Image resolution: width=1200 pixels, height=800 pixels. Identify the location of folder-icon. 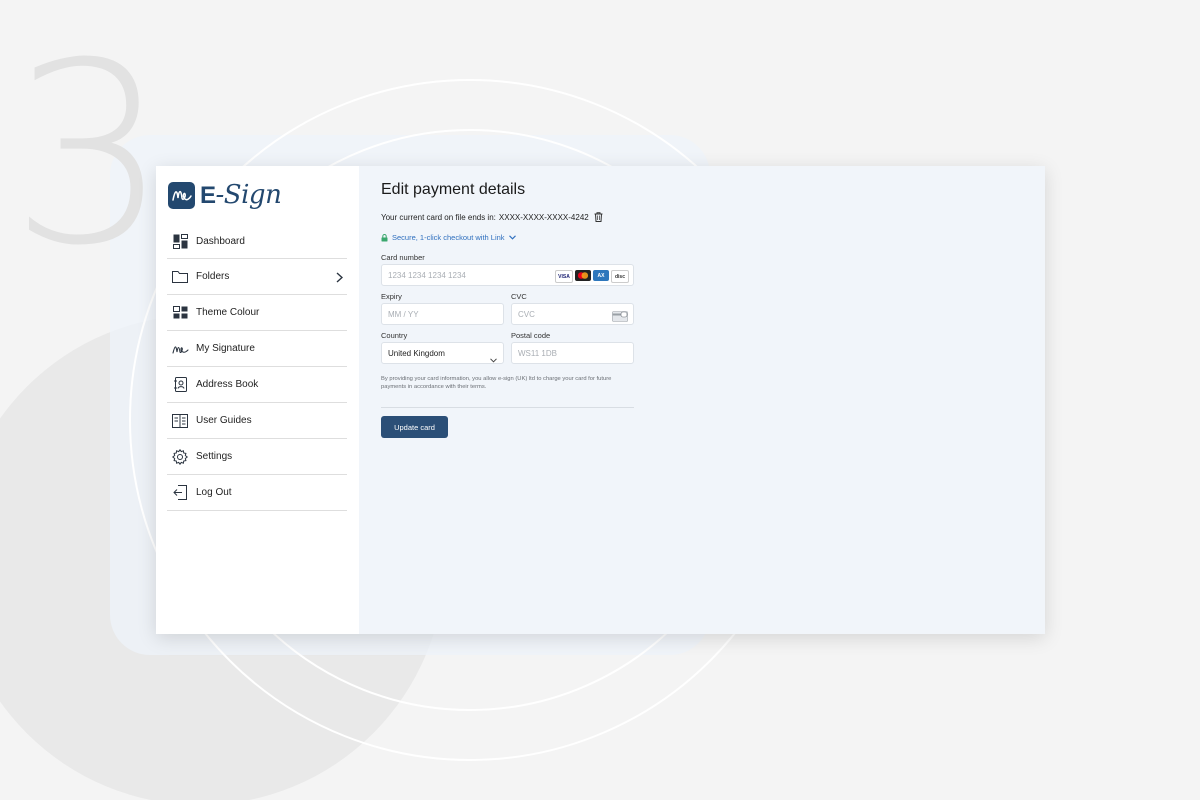
(180, 277).